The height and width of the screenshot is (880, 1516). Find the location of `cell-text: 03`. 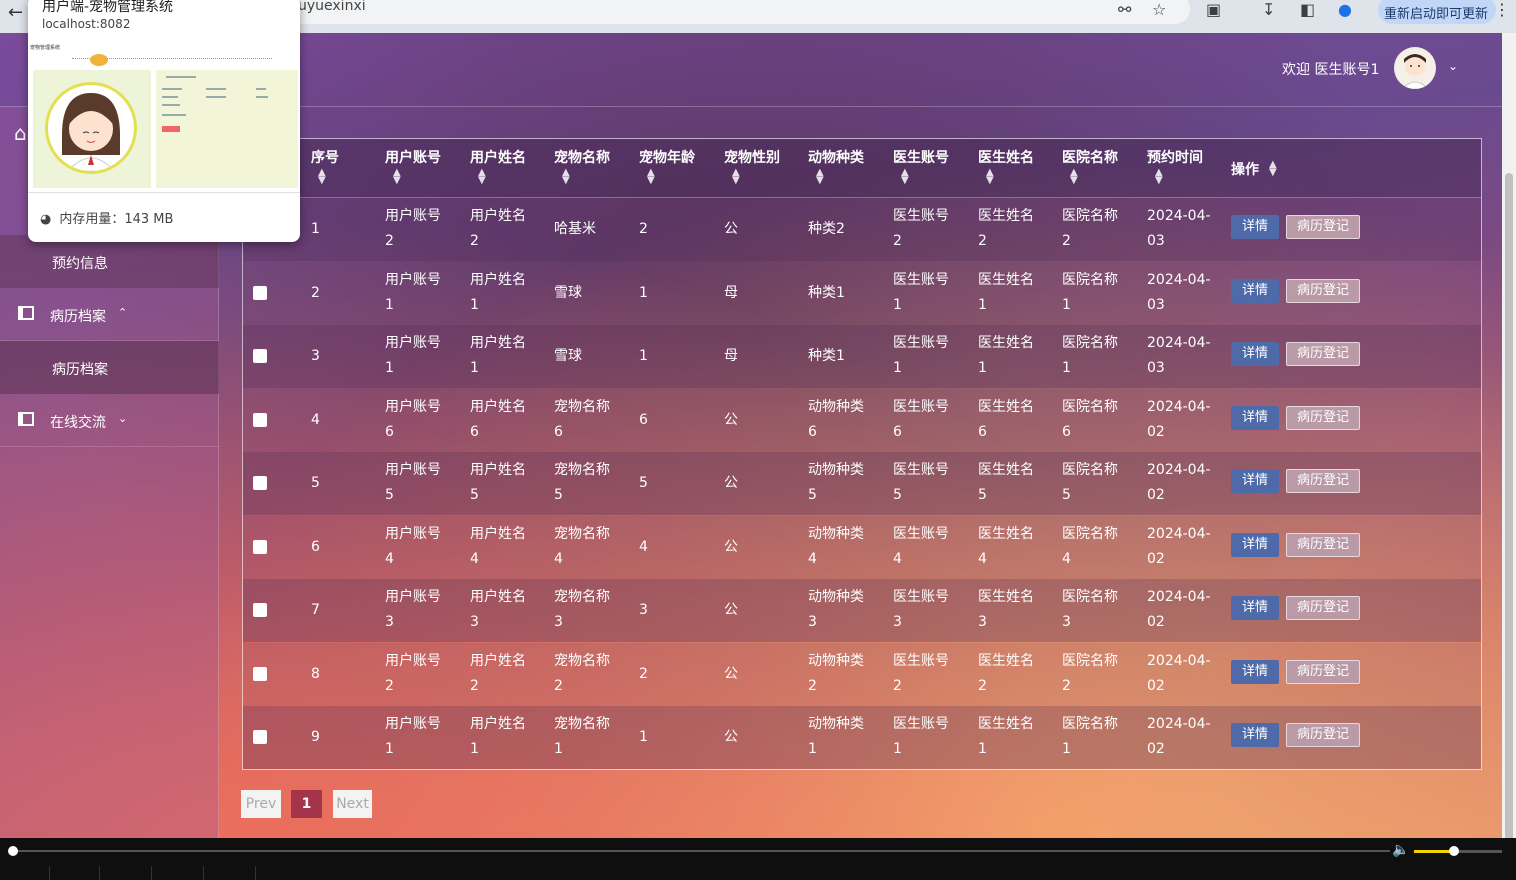

cell-text: 03 is located at coordinates (1156, 304).